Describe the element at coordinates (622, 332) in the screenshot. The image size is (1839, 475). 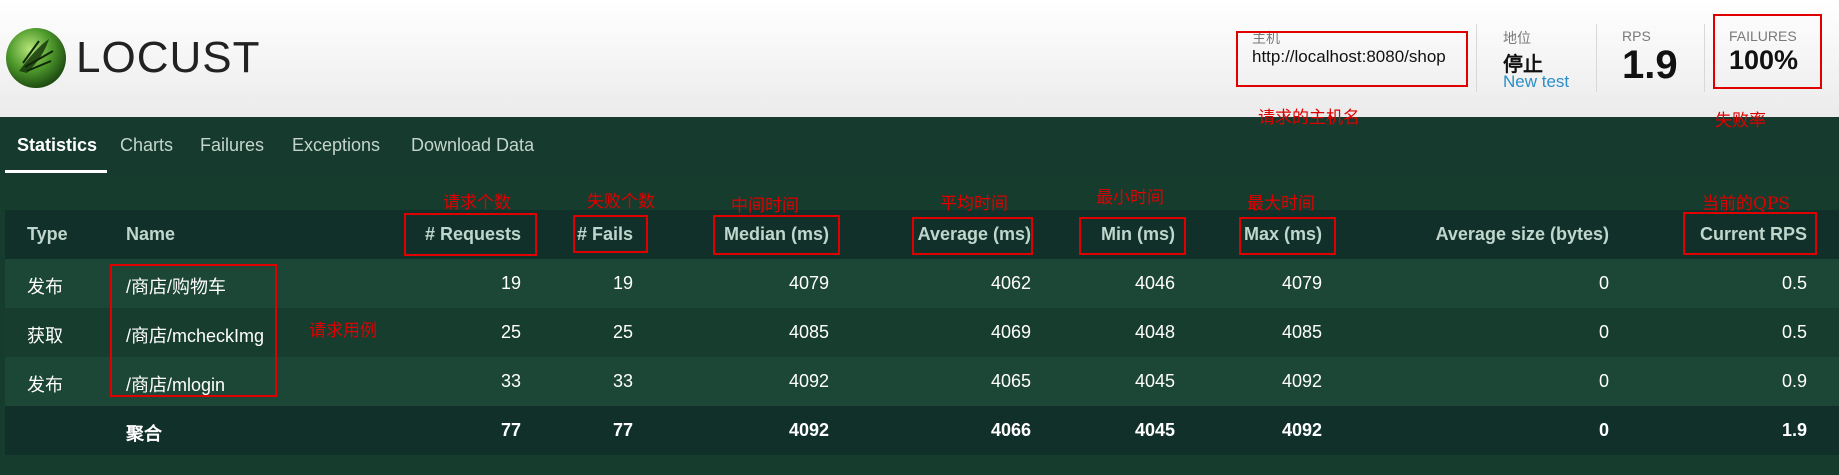
I see `cell-fails: 25` at that location.